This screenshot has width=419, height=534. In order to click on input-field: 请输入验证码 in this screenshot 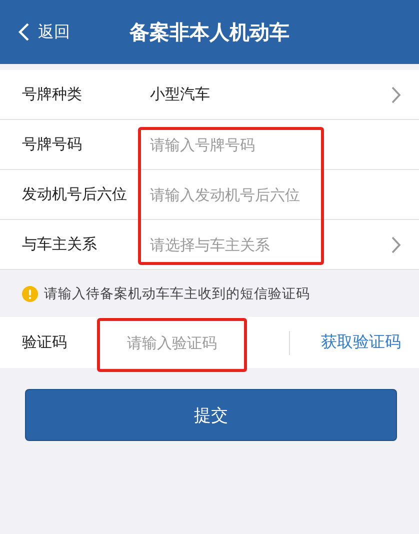, I will do `click(172, 343)`.